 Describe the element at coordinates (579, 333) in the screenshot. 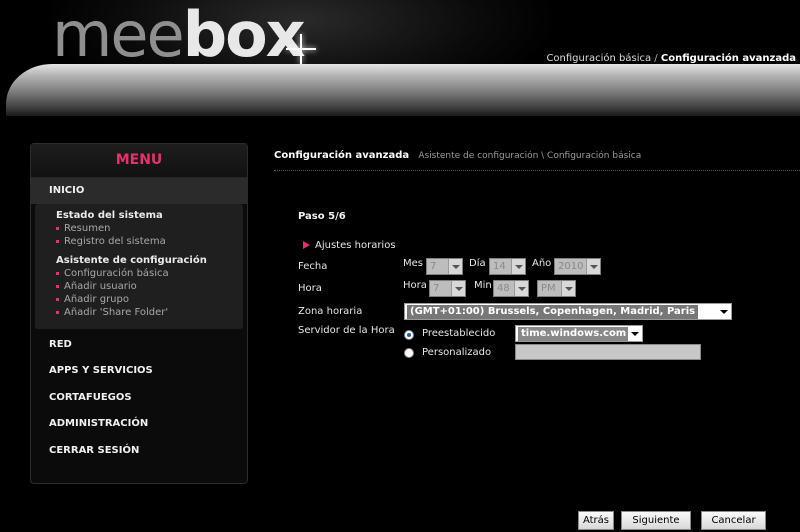

I see `preset-server-select: time.windows.com` at that location.